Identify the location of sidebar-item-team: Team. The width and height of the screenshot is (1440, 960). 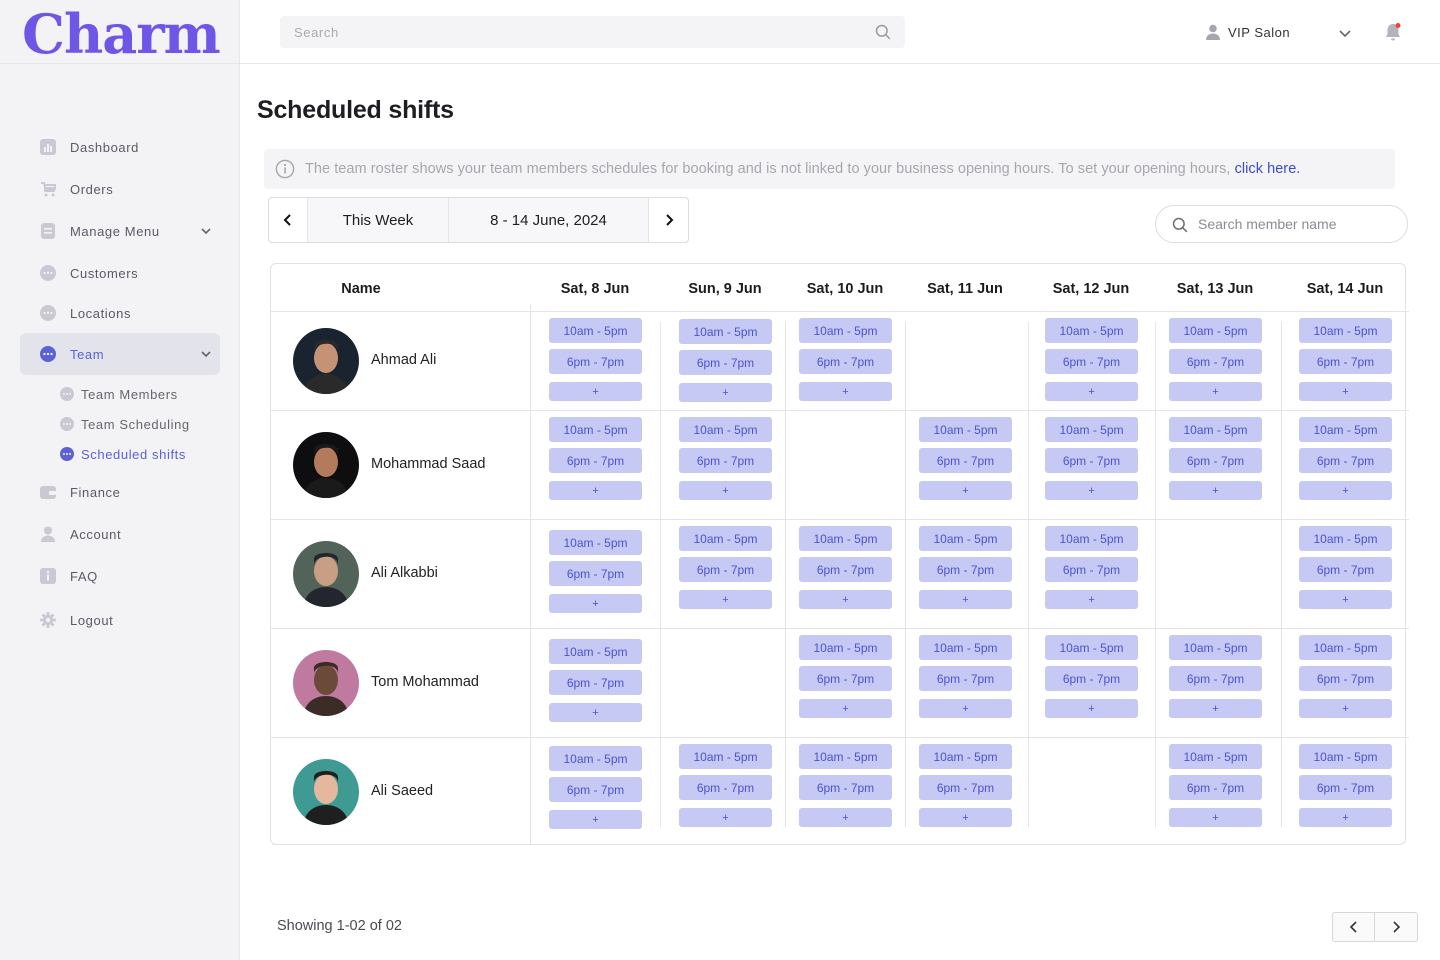
(120, 354).